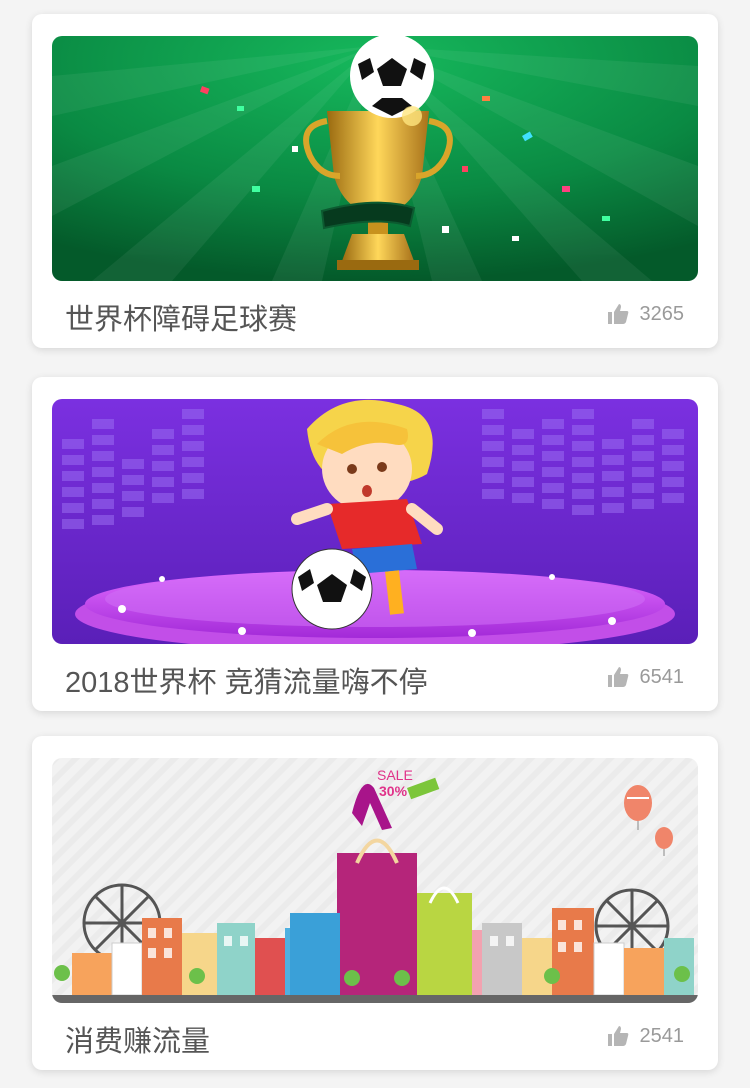 This screenshot has width=750, height=1088. Describe the element at coordinates (662, 1035) in the screenshot. I see `like-count: 2541` at that location.